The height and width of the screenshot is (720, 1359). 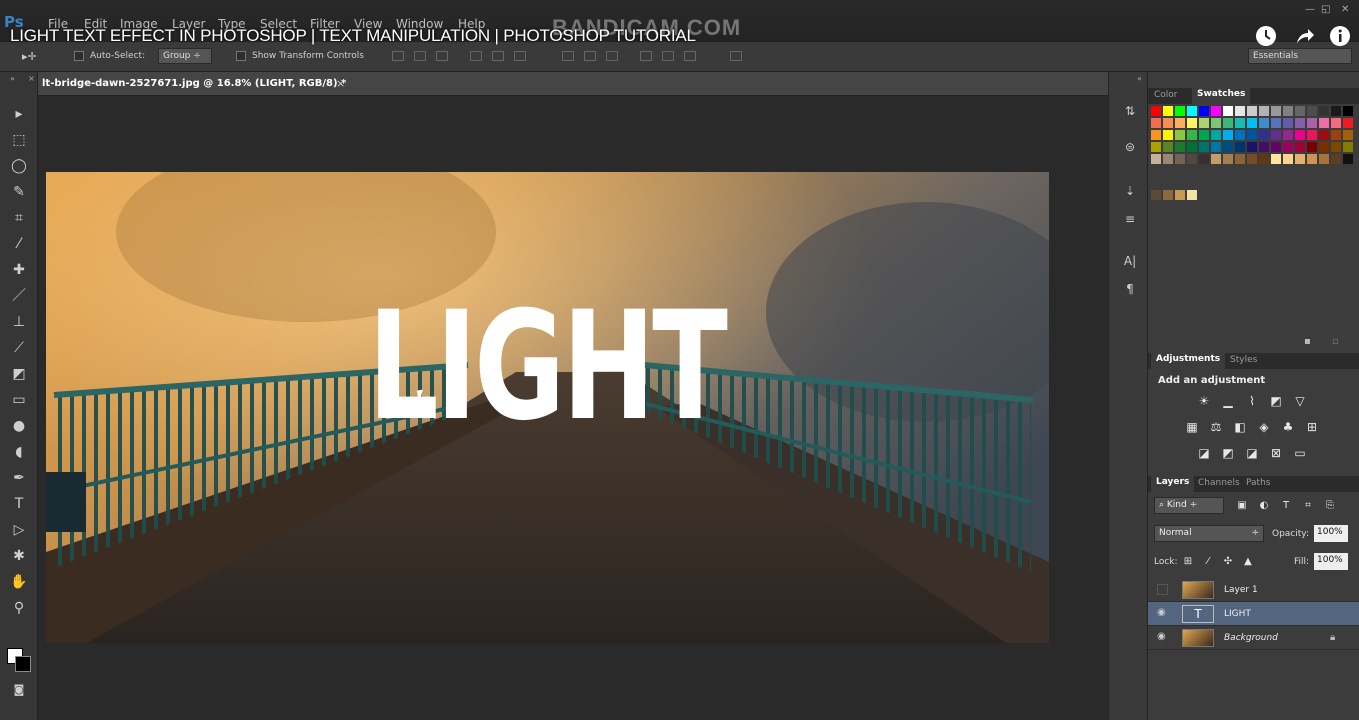 I want to click on align-hcenter-icon, so click(x=498, y=56).